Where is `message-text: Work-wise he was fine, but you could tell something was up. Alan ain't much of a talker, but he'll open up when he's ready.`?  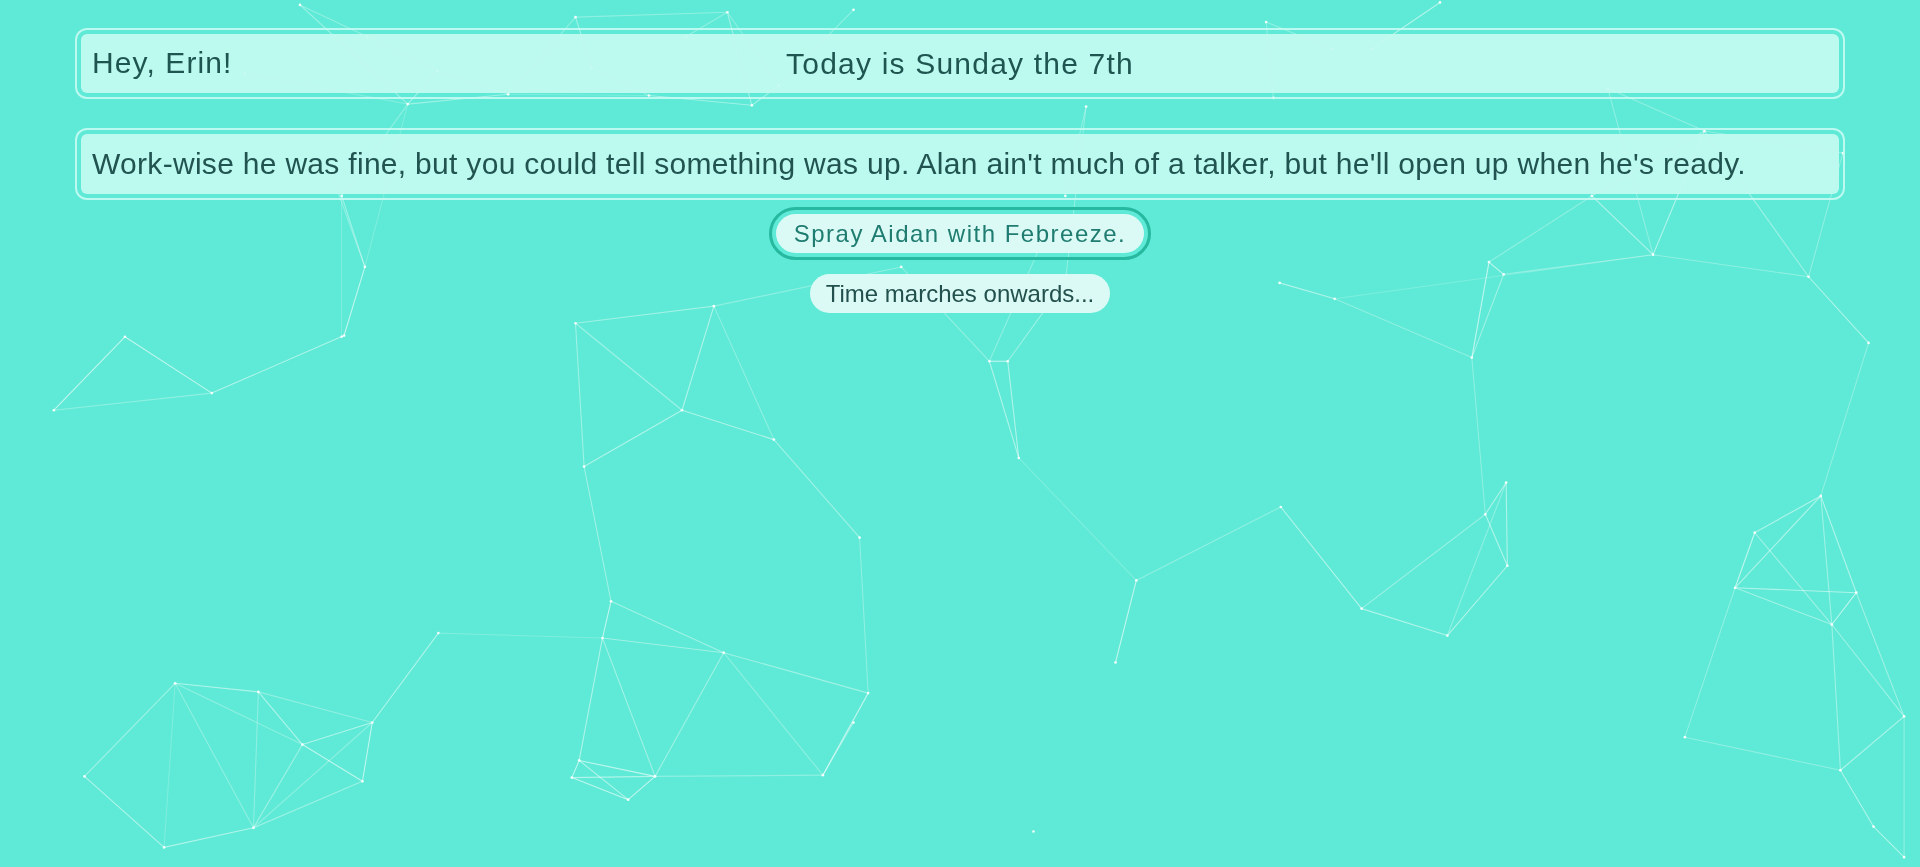
message-text: Work-wise he was fine, but you could tell something was up. Alan ain't much of a talker, but he'll open up when he's ready. is located at coordinates (919, 164).